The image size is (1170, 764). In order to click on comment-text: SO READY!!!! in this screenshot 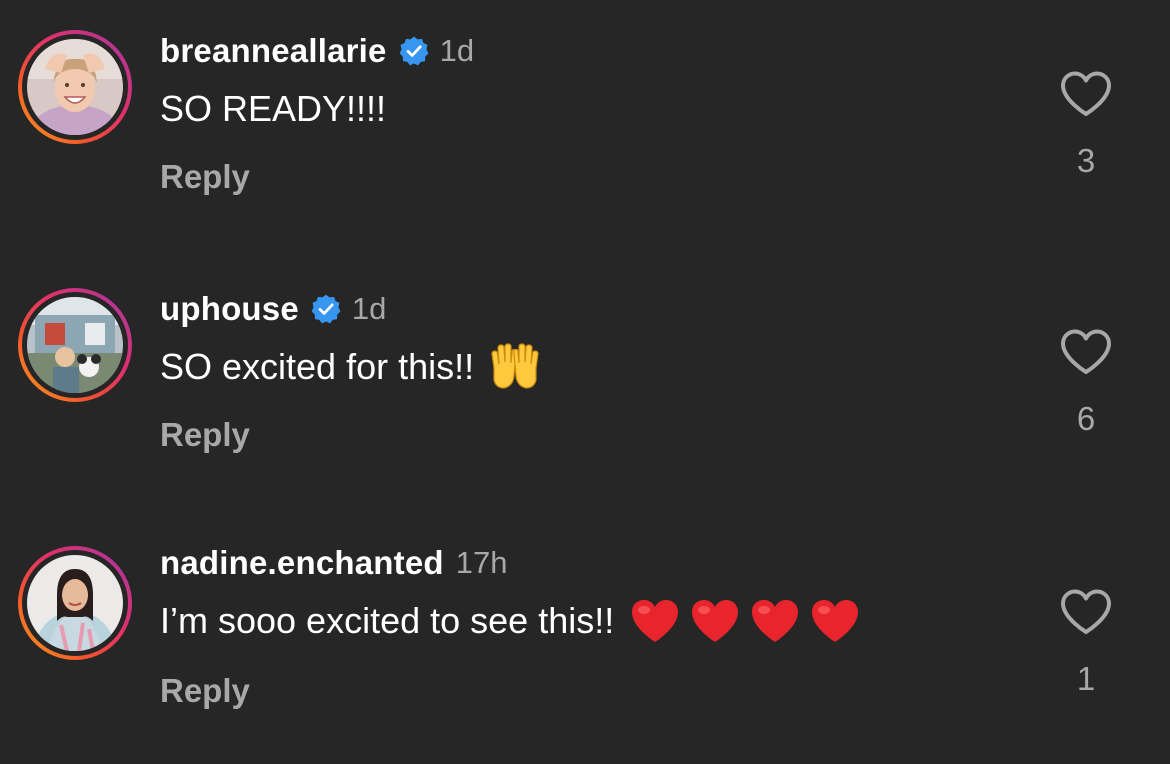, I will do `click(273, 109)`.